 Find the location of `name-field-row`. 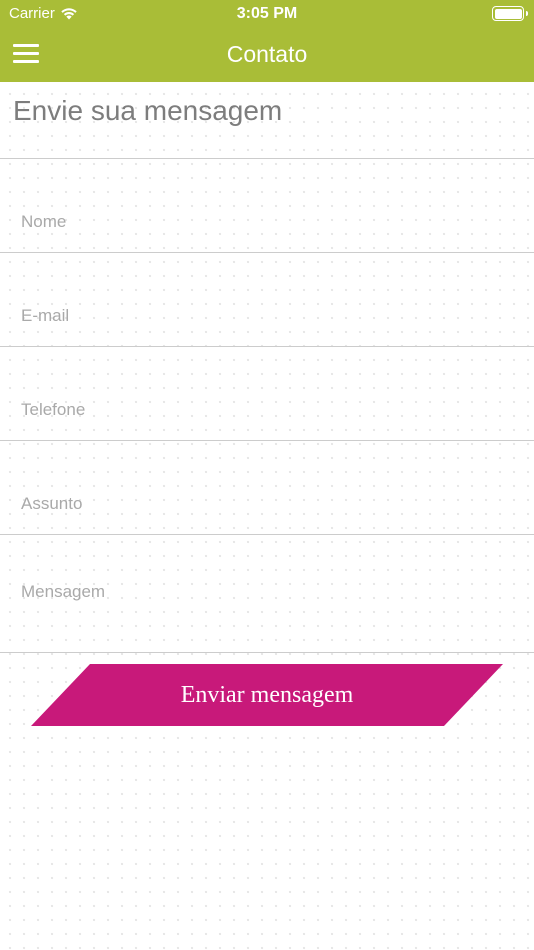

name-field-row is located at coordinates (267, 205).